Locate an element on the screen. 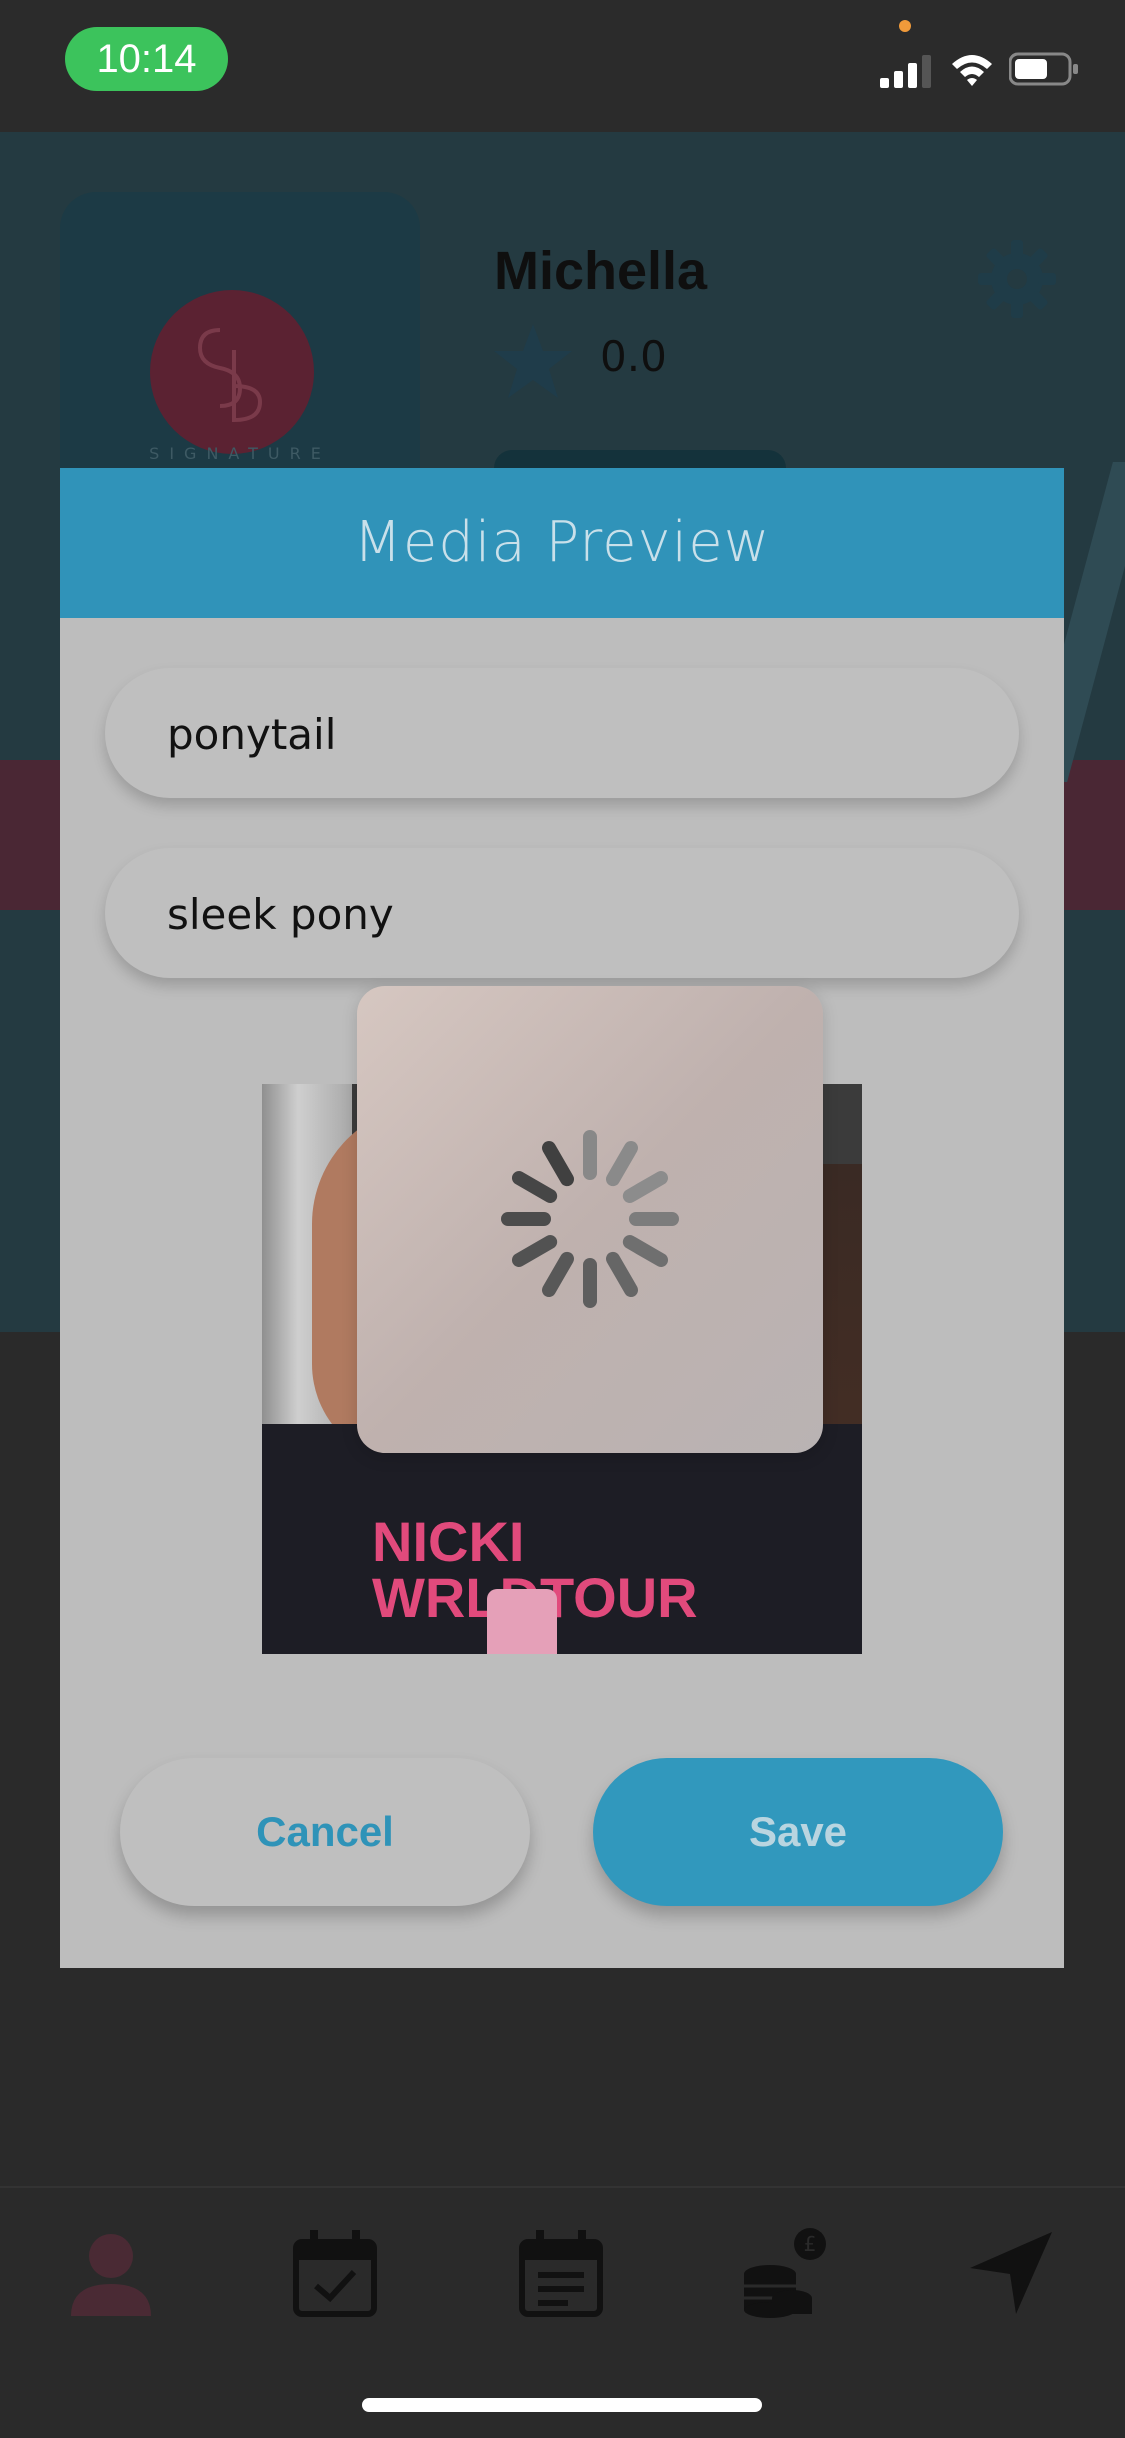 This screenshot has height=2438, width=1125. gear-icon is located at coordinates (1017, 279).